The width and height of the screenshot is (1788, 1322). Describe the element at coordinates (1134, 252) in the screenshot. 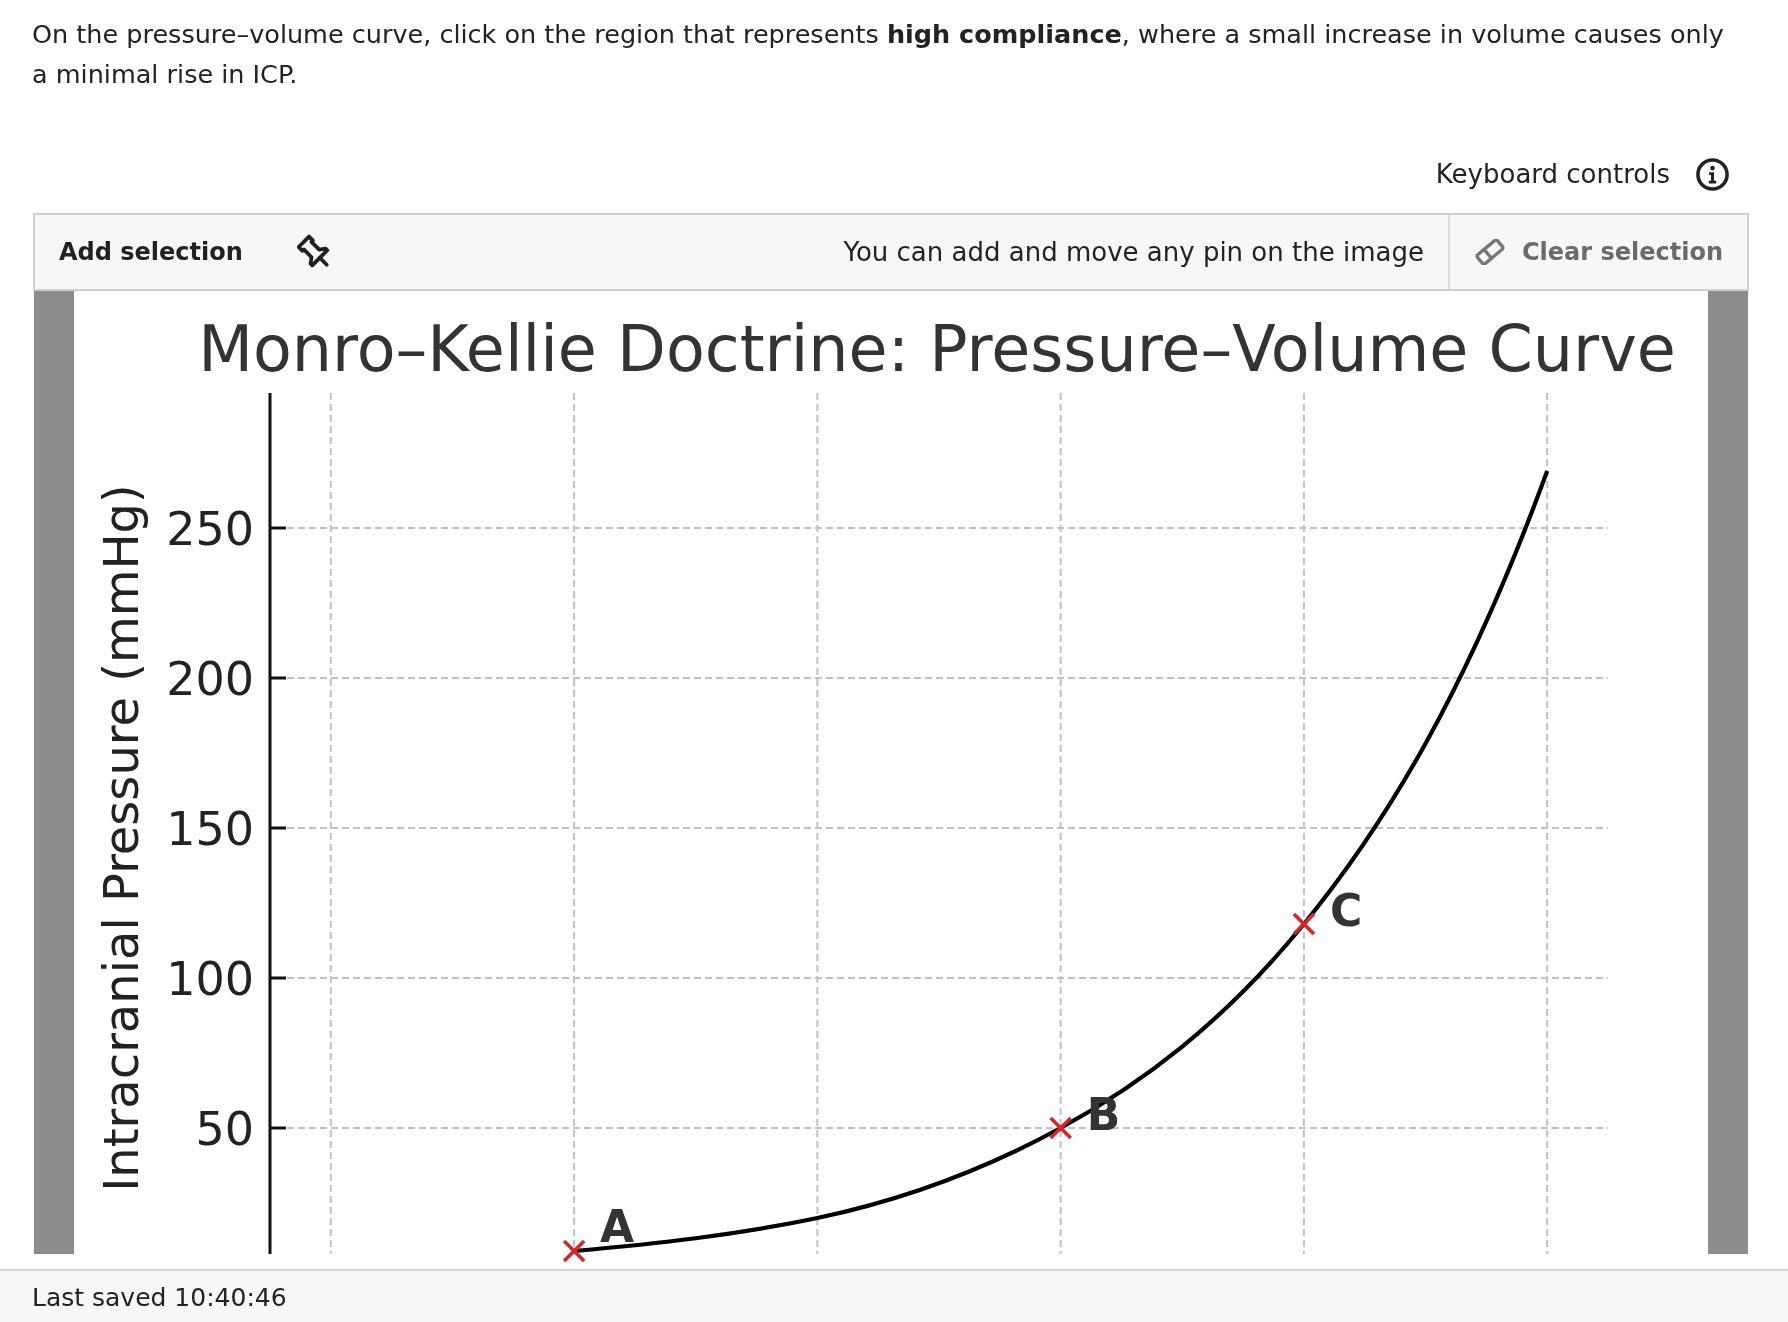

I see `hint-text: You can add and move any pin on the image` at that location.